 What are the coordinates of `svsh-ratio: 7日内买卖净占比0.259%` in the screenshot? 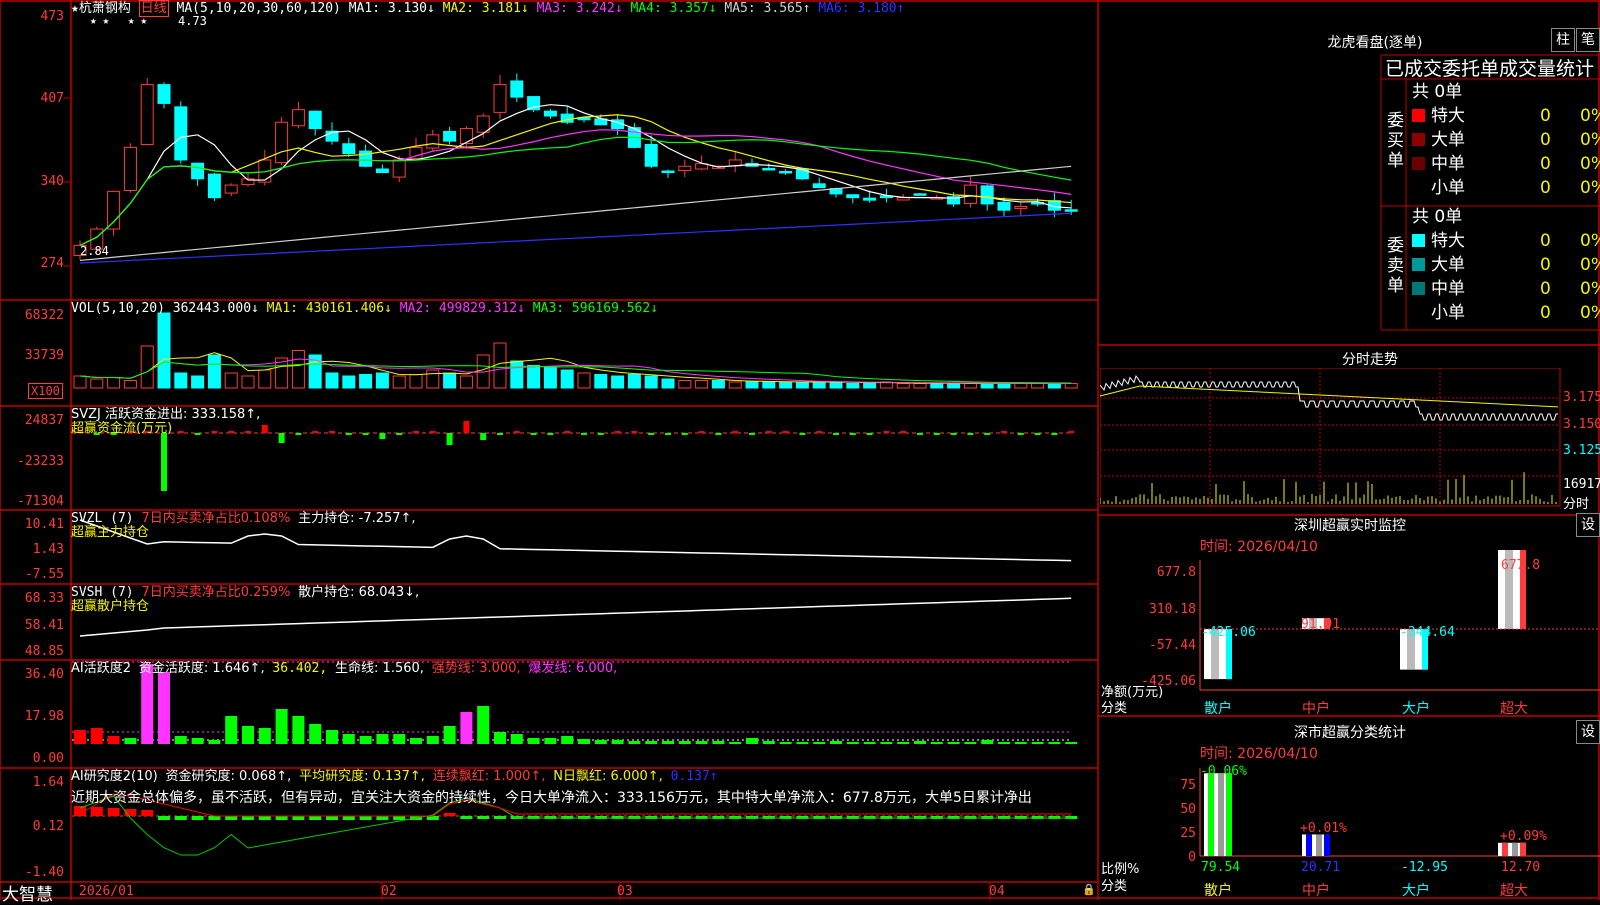 It's located at (216, 592).